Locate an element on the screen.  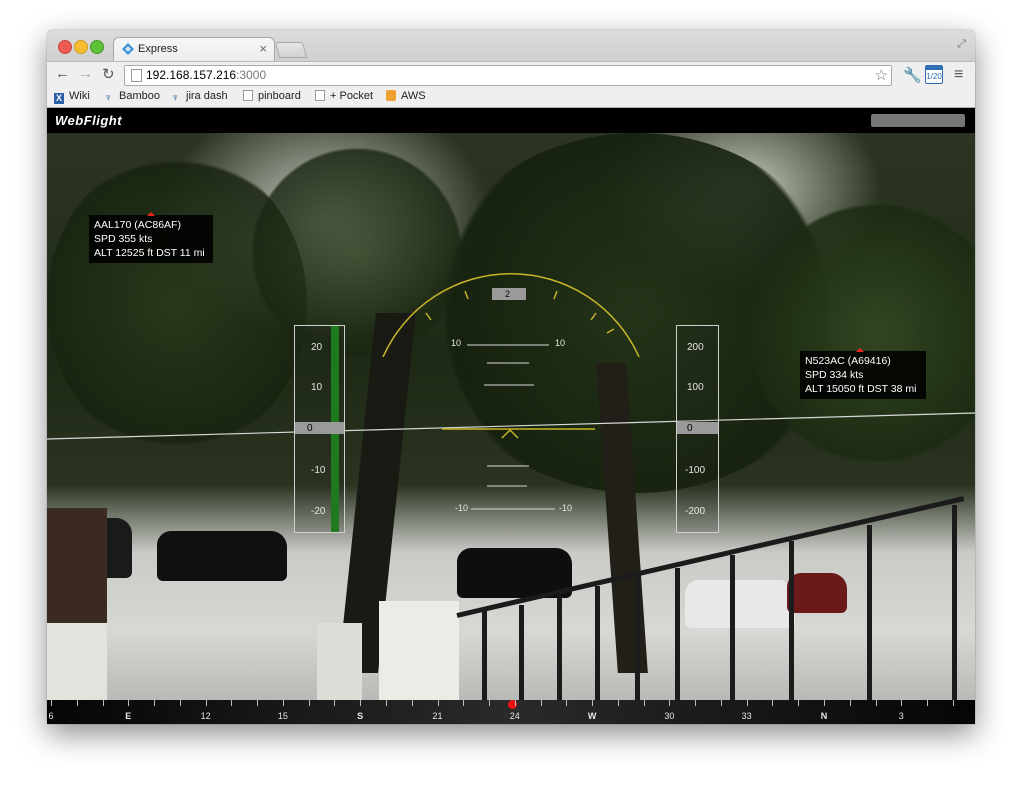
bookmark-pinboard: pinboard is located at coordinates (272, 96).